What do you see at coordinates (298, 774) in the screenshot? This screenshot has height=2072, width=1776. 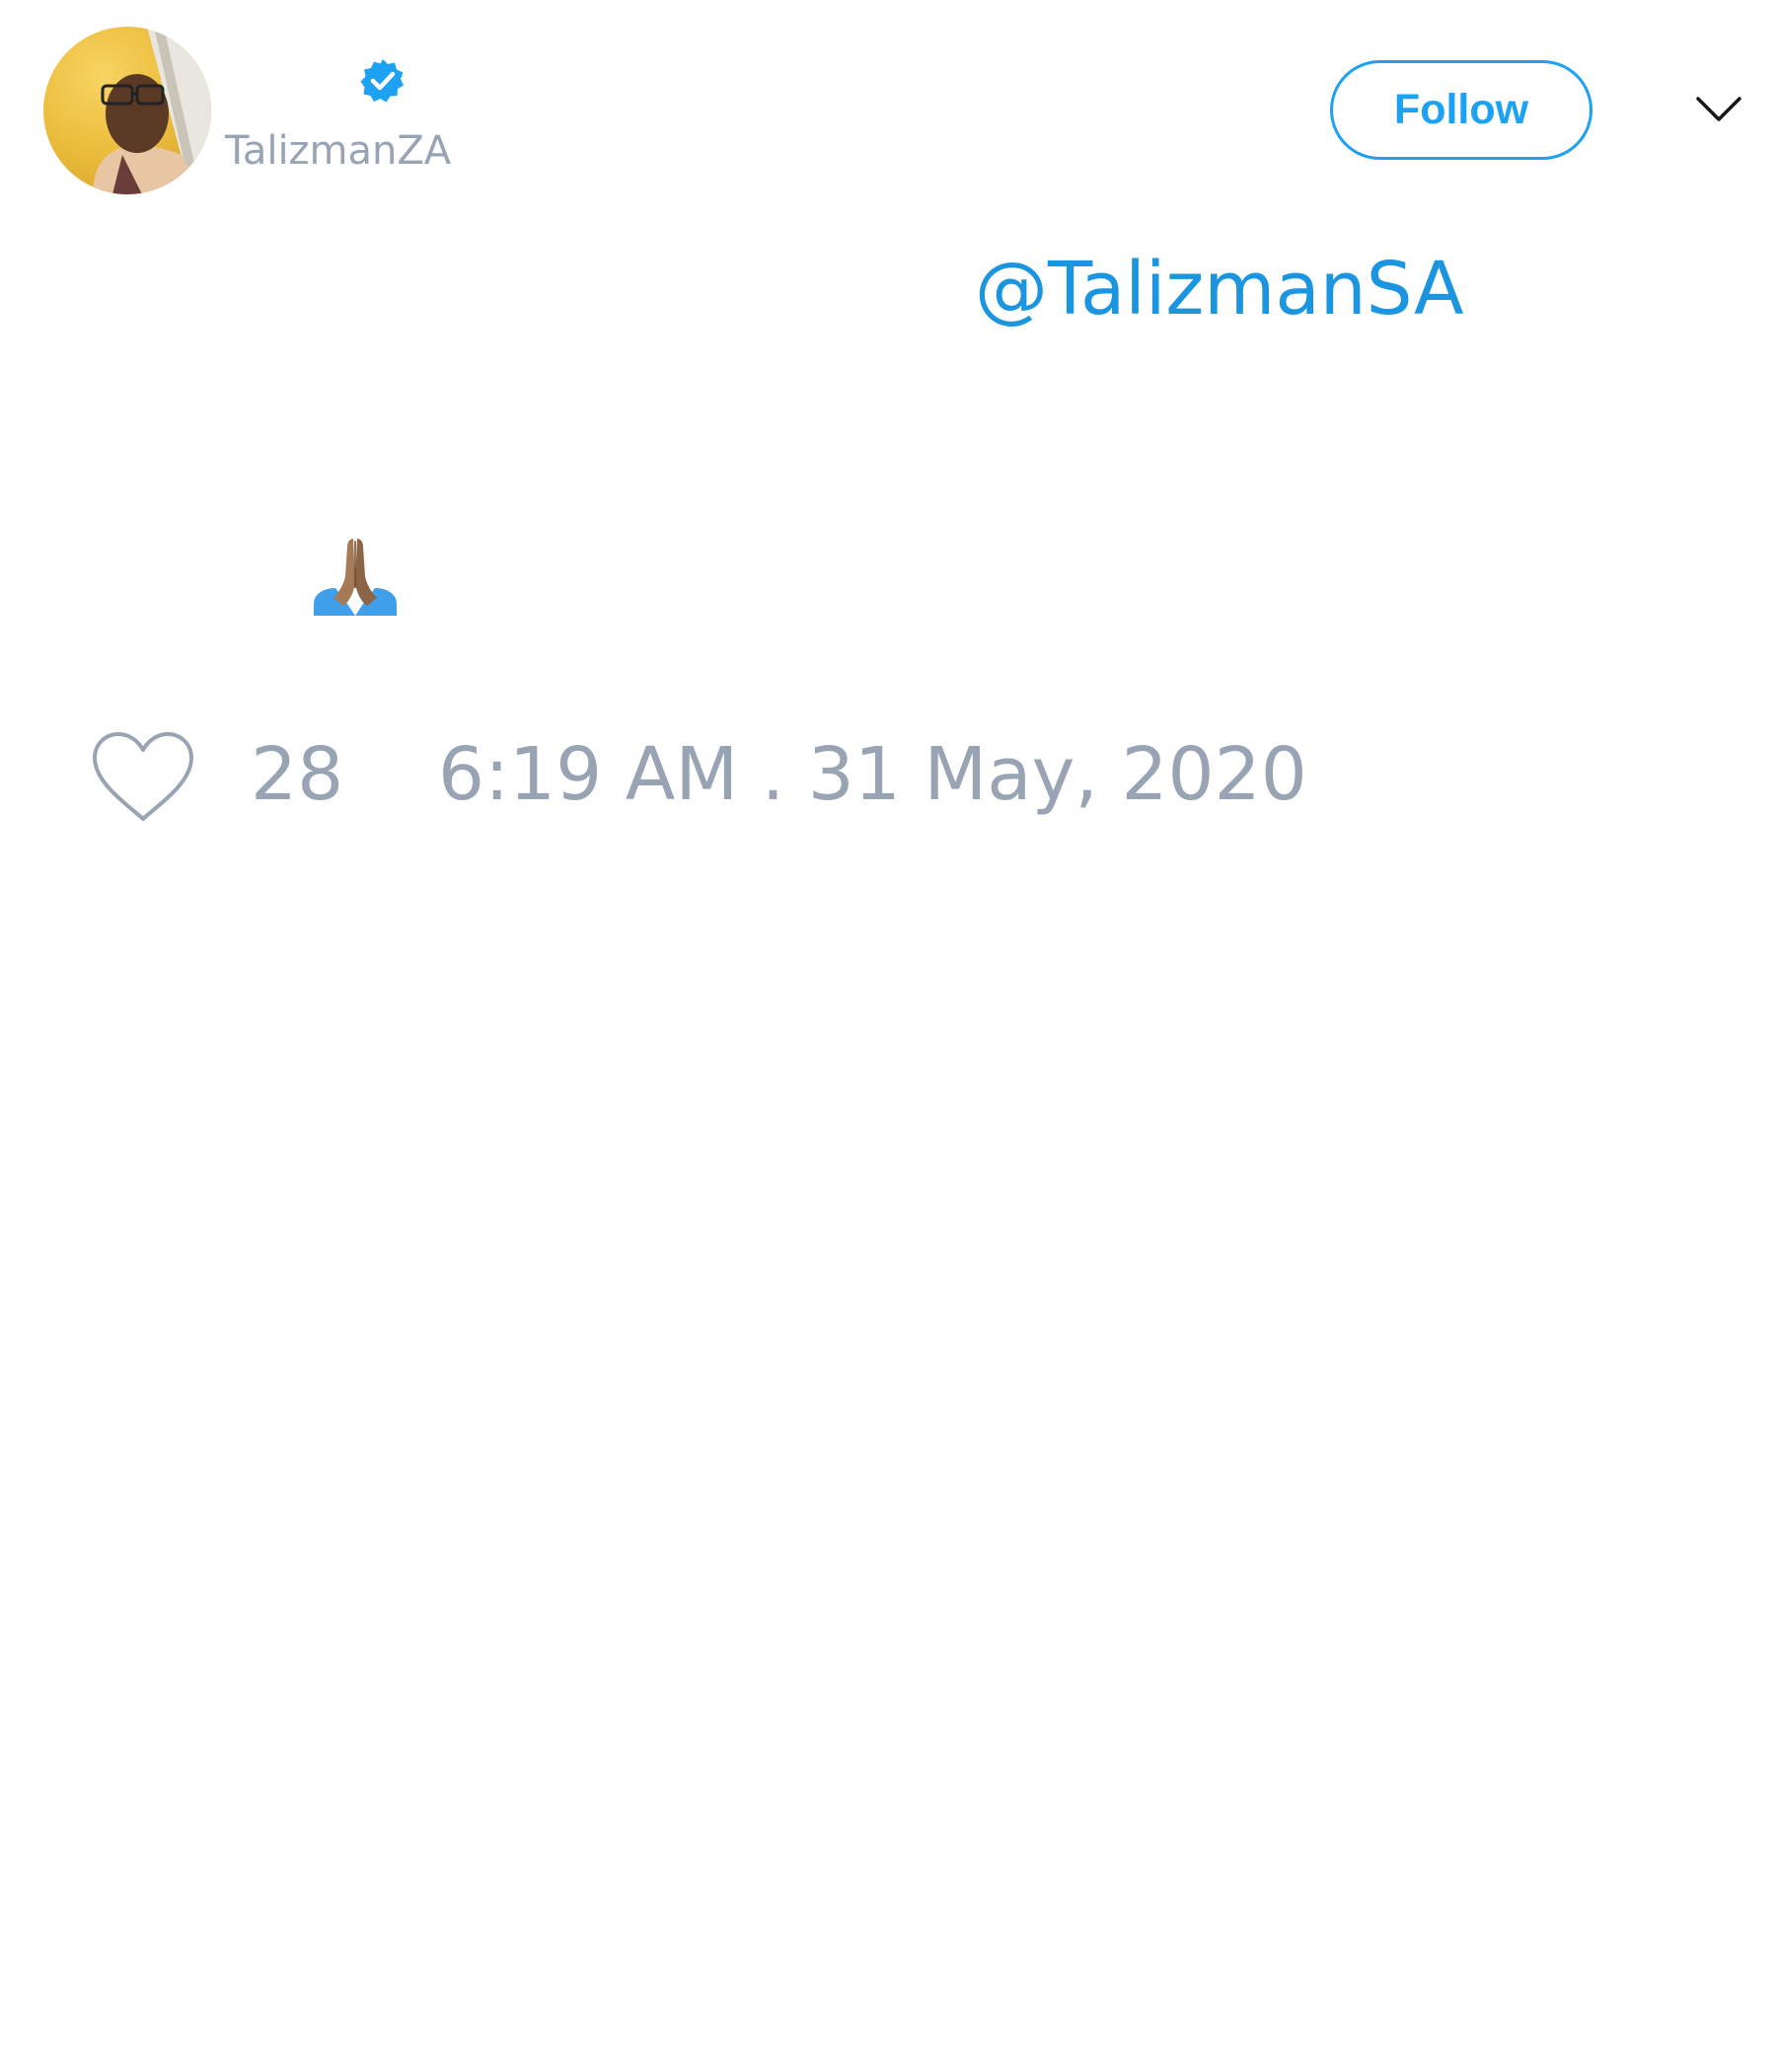 I see `like-count: 28` at bounding box center [298, 774].